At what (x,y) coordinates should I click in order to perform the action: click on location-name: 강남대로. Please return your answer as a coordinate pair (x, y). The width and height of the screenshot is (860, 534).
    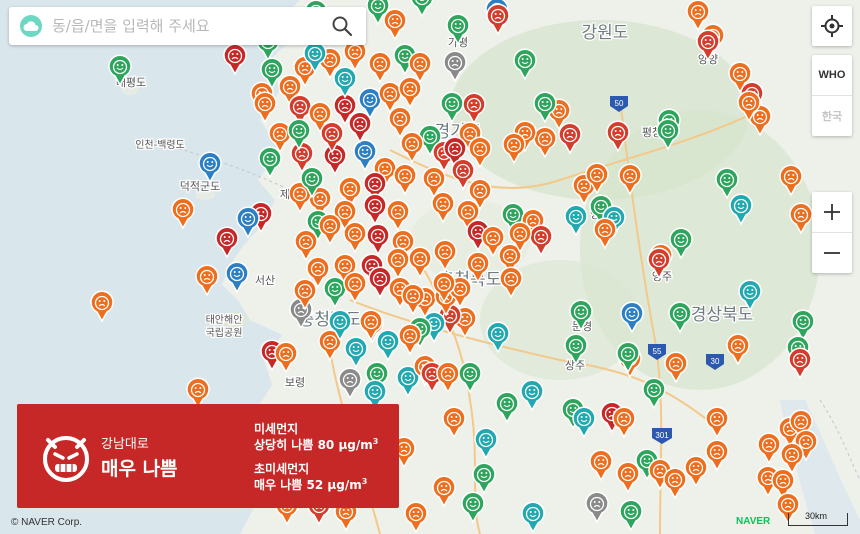
    Looking at the image, I should click on (125, 444).